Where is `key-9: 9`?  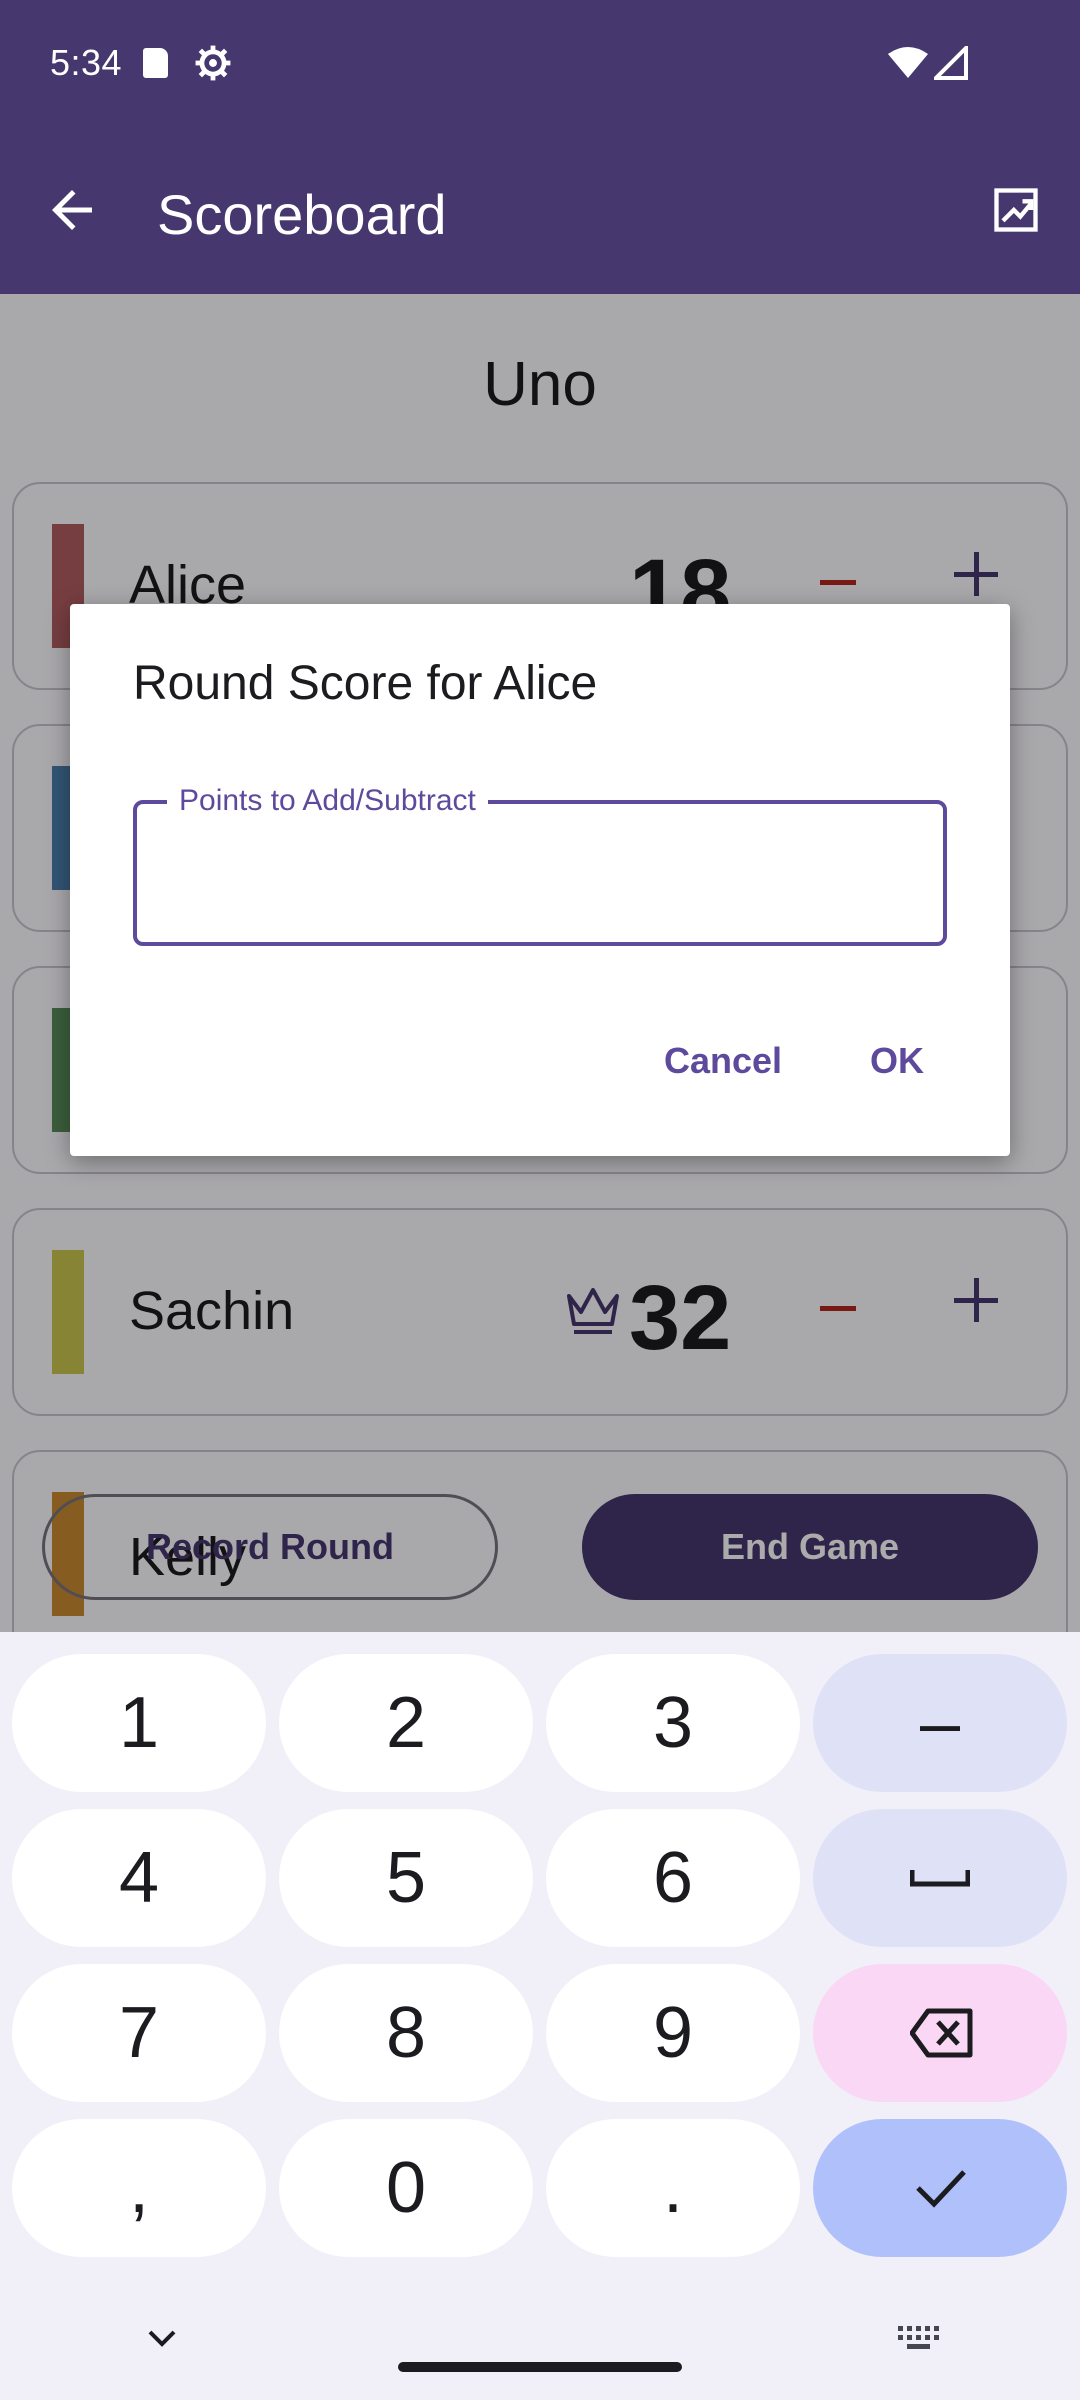
key-9: 9 is located at coordinates (673, 2033).